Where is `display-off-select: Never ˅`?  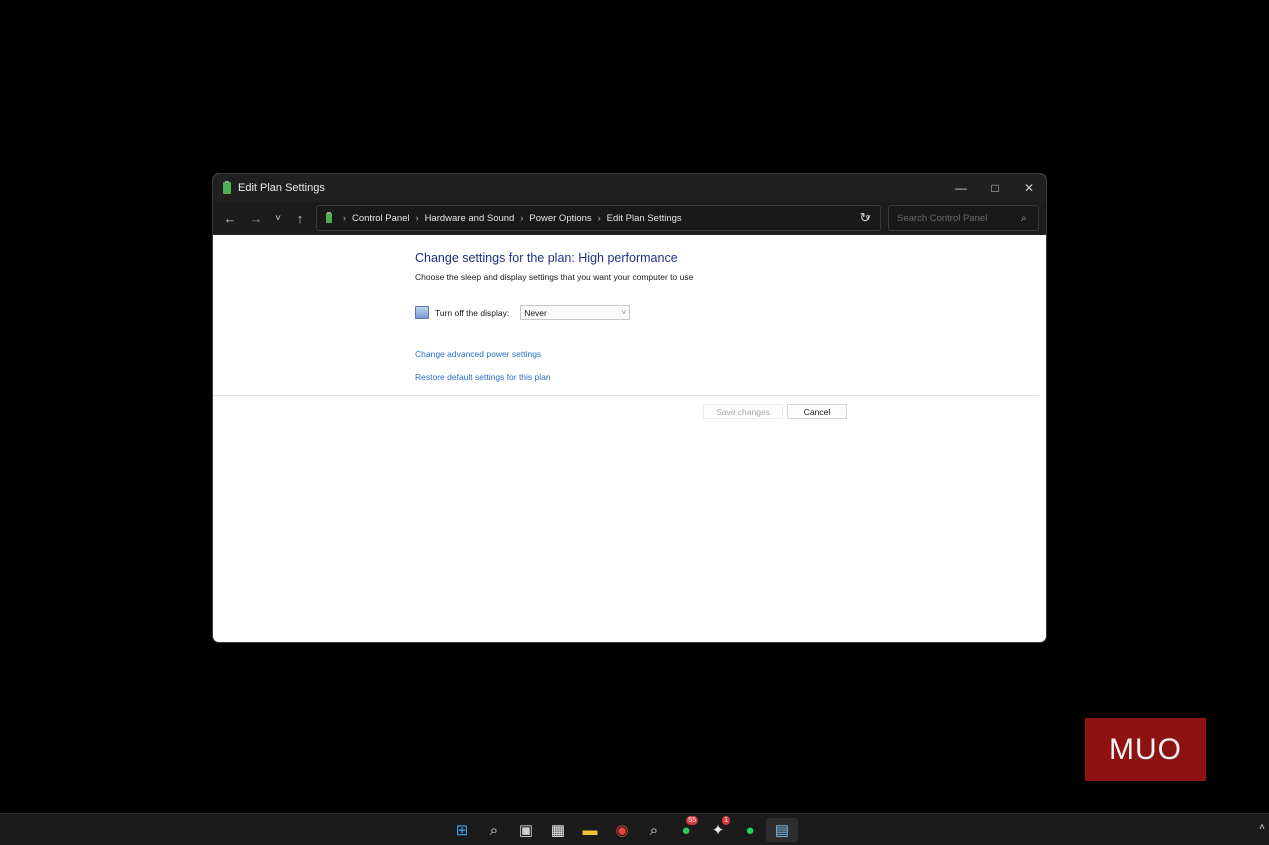 display-off-select: Never ˅ is located at coordinates (575, 312).